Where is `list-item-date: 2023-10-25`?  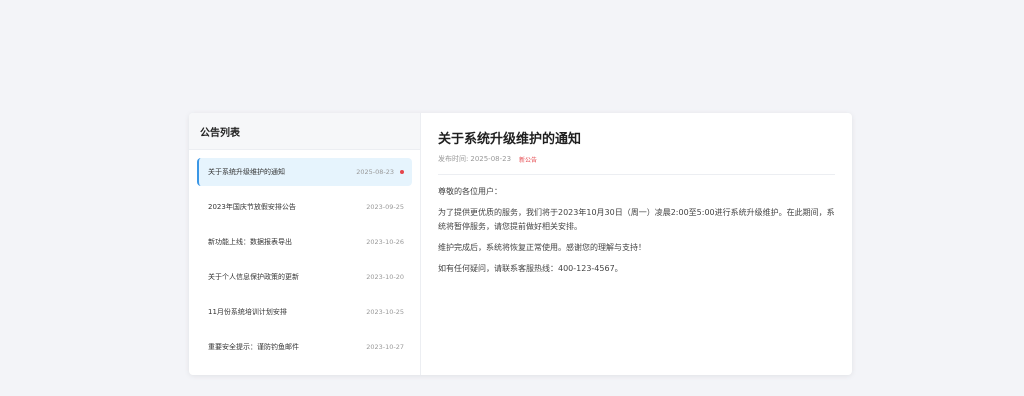 list-item-date: 2023-10-25 is located at coordinates (385, 312).